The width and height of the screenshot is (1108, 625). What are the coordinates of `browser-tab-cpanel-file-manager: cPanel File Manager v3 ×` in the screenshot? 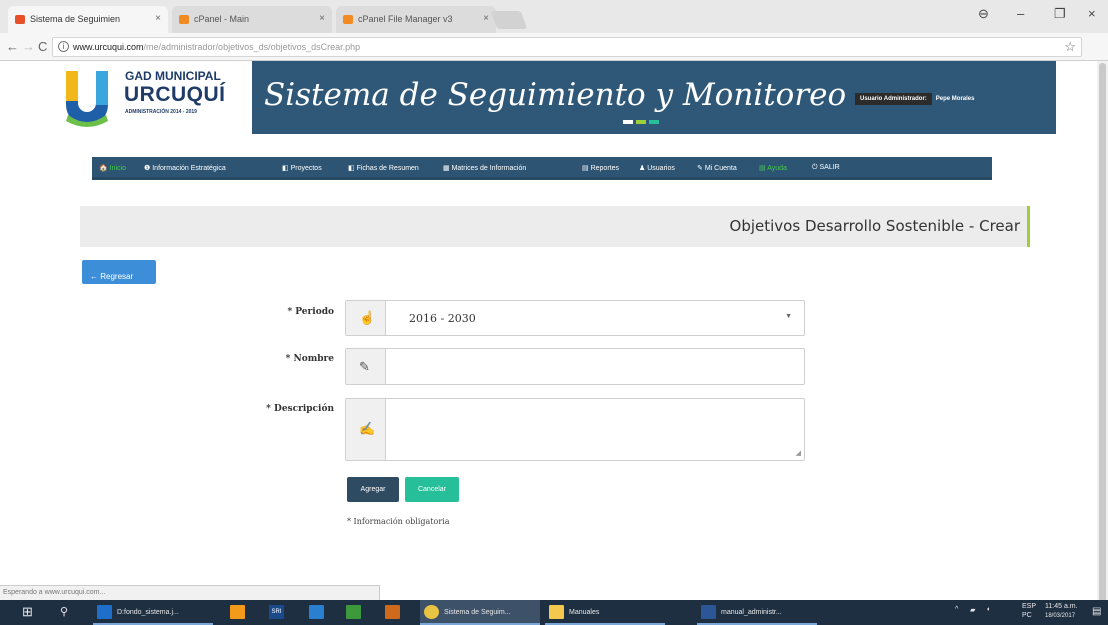 It's located at (416, 19).